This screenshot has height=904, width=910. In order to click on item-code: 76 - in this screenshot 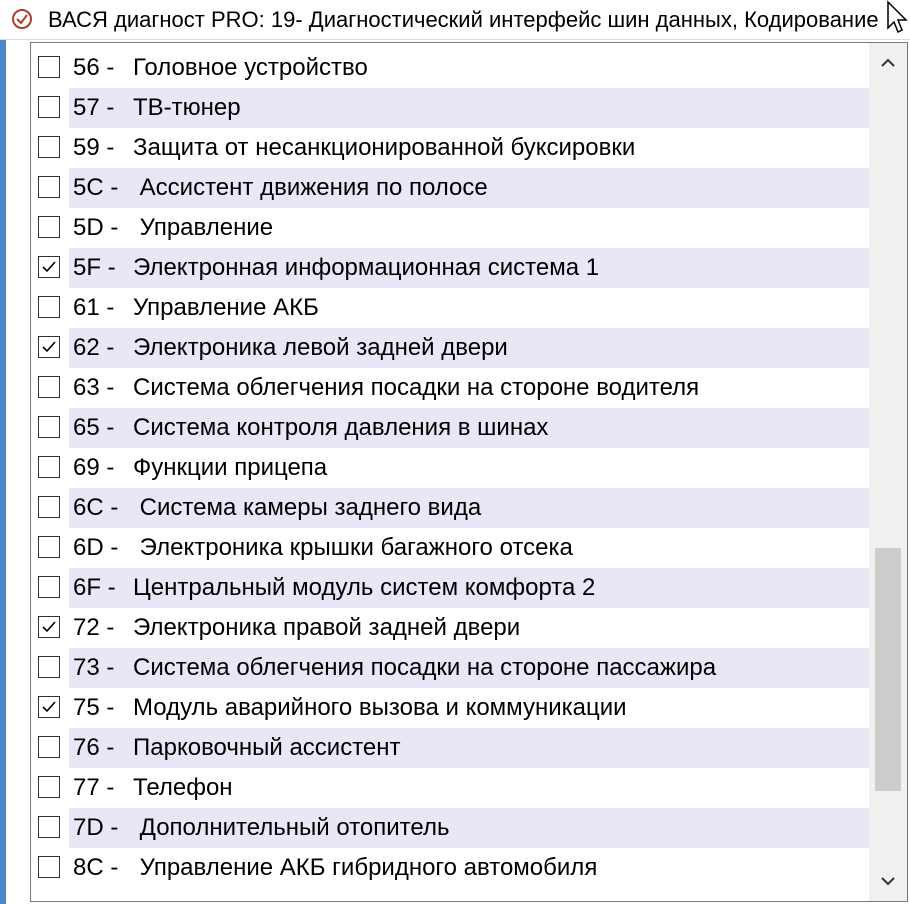, I will do `click(94, 747)`.